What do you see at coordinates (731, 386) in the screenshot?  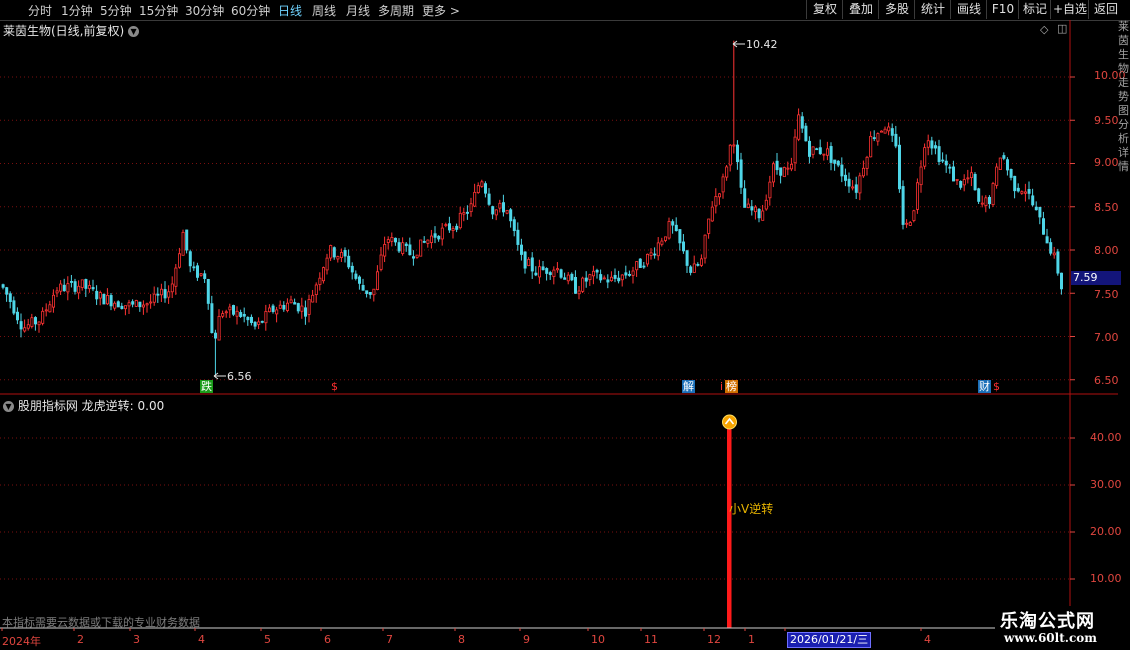 I see `event-marker-rank: 榜` at bounding box center [731, 386].